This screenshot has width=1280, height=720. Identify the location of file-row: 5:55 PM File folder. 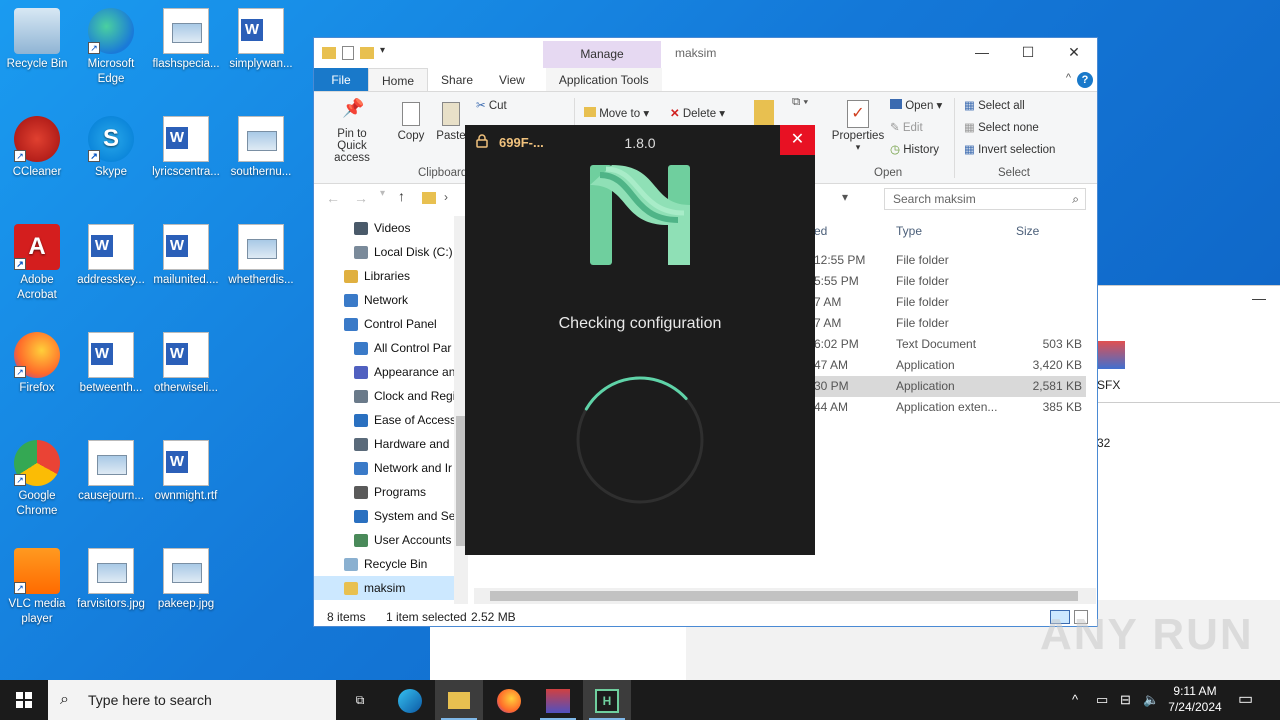
(950, 281).